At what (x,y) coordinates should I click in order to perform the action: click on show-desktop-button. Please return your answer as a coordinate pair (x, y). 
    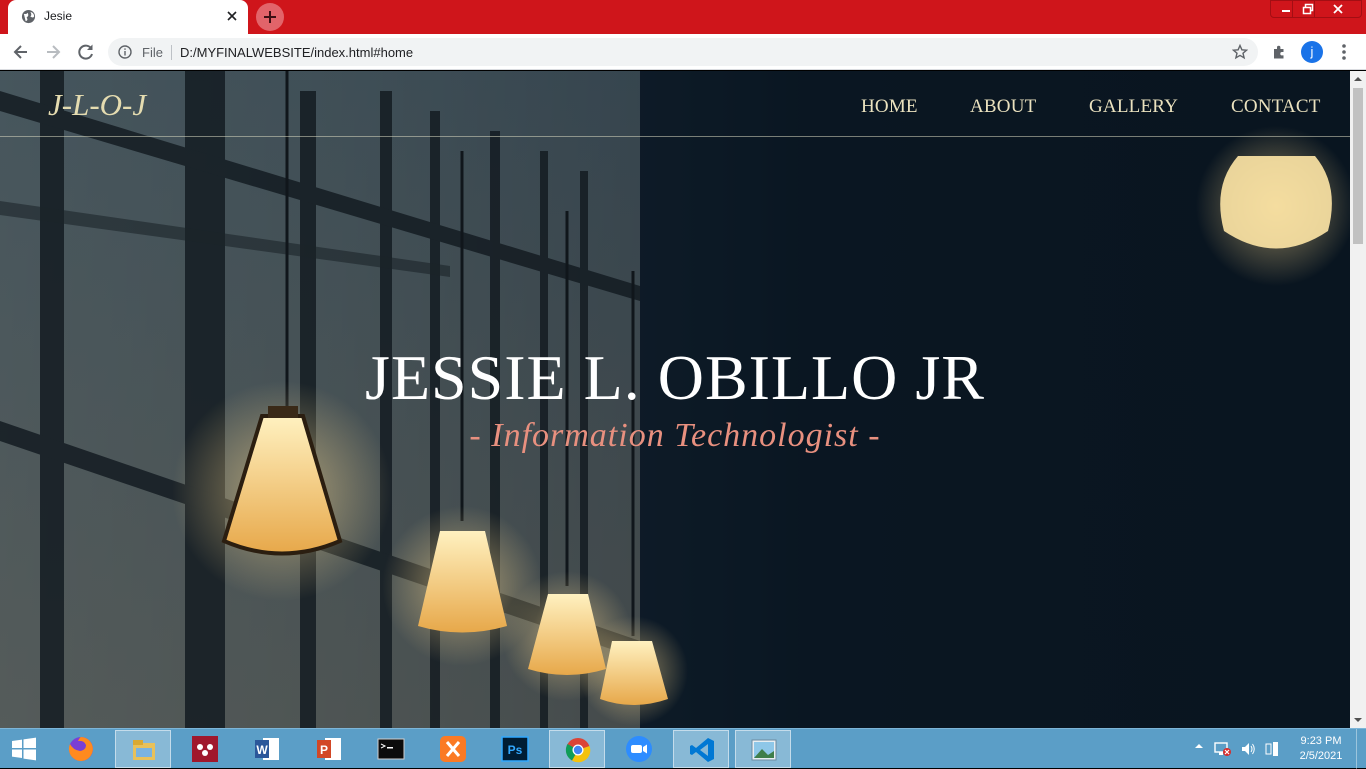
    Looking at the image, I should click on (1361, 749).